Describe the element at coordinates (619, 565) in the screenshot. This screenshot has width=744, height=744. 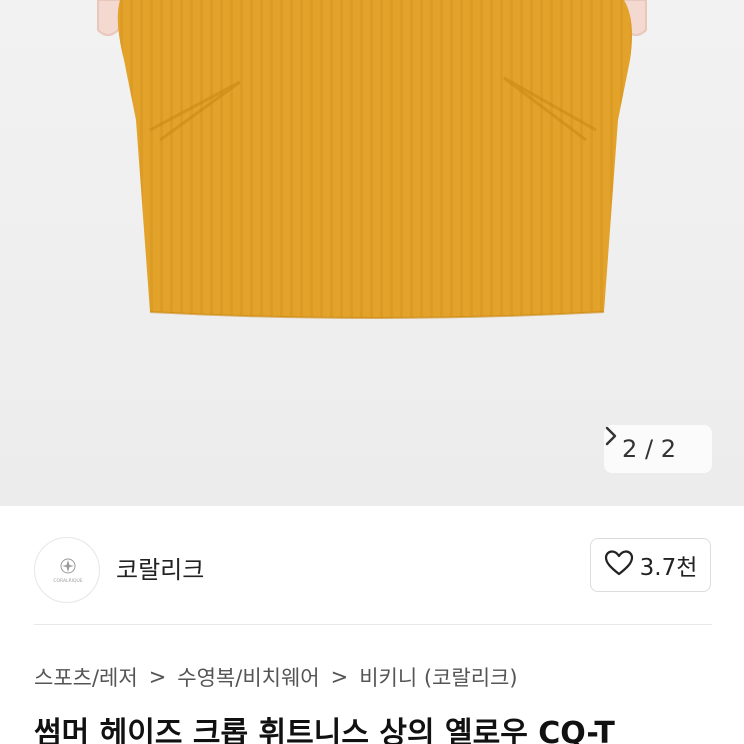
I see `heart-outline-icon` at that location.